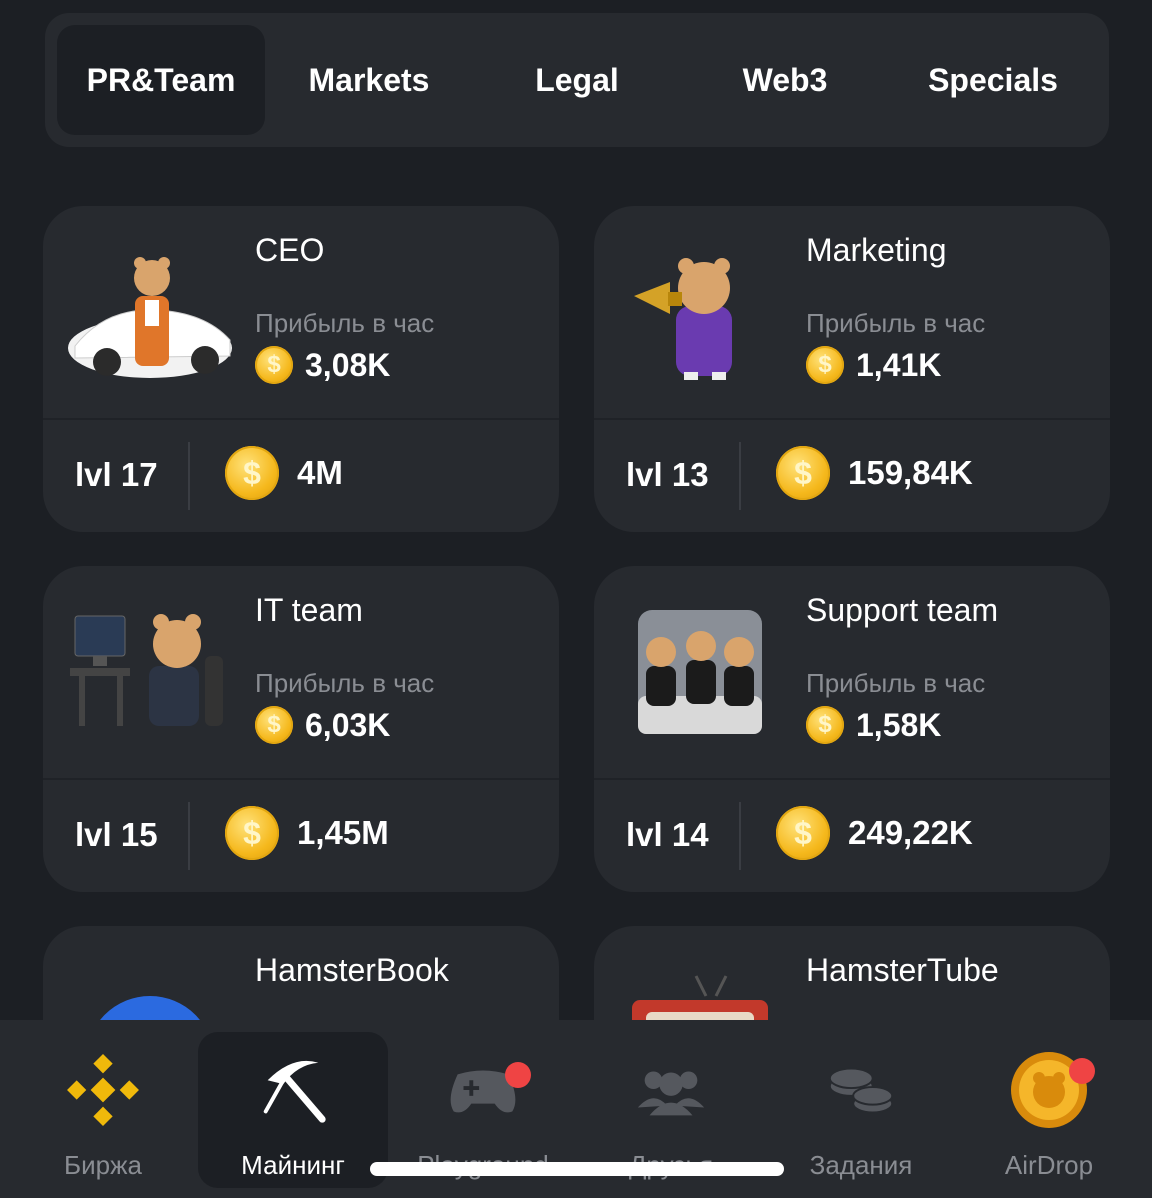 The height and width of the screenshot is (1198, 1152). I want to click on card-title: HamsterTube, so click(902, 970).